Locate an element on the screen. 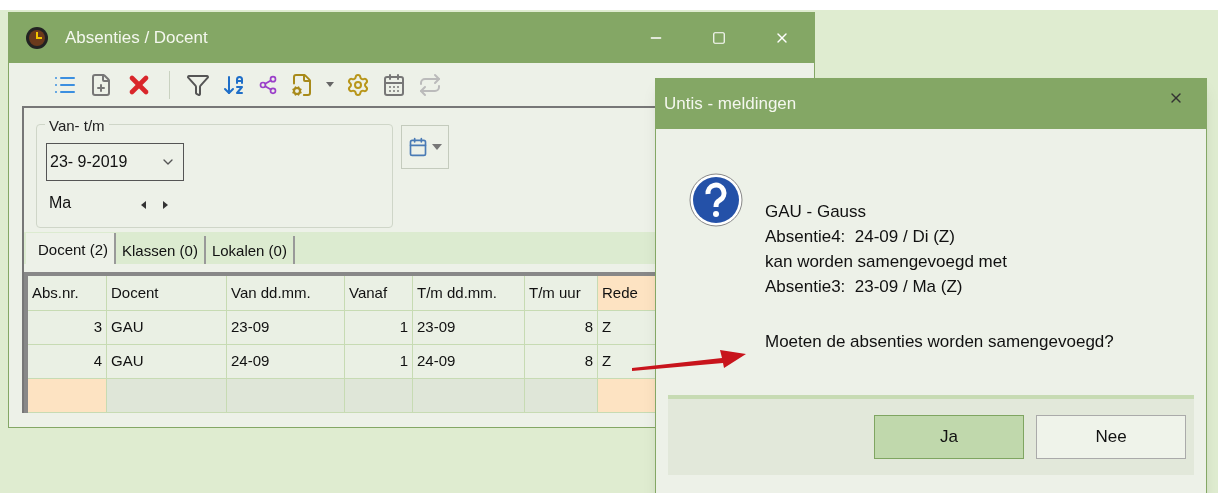 The width and height of the screenshot is (1218, 493). message-line: kan worden samengevoegd met is located at coordinates (886, 262).